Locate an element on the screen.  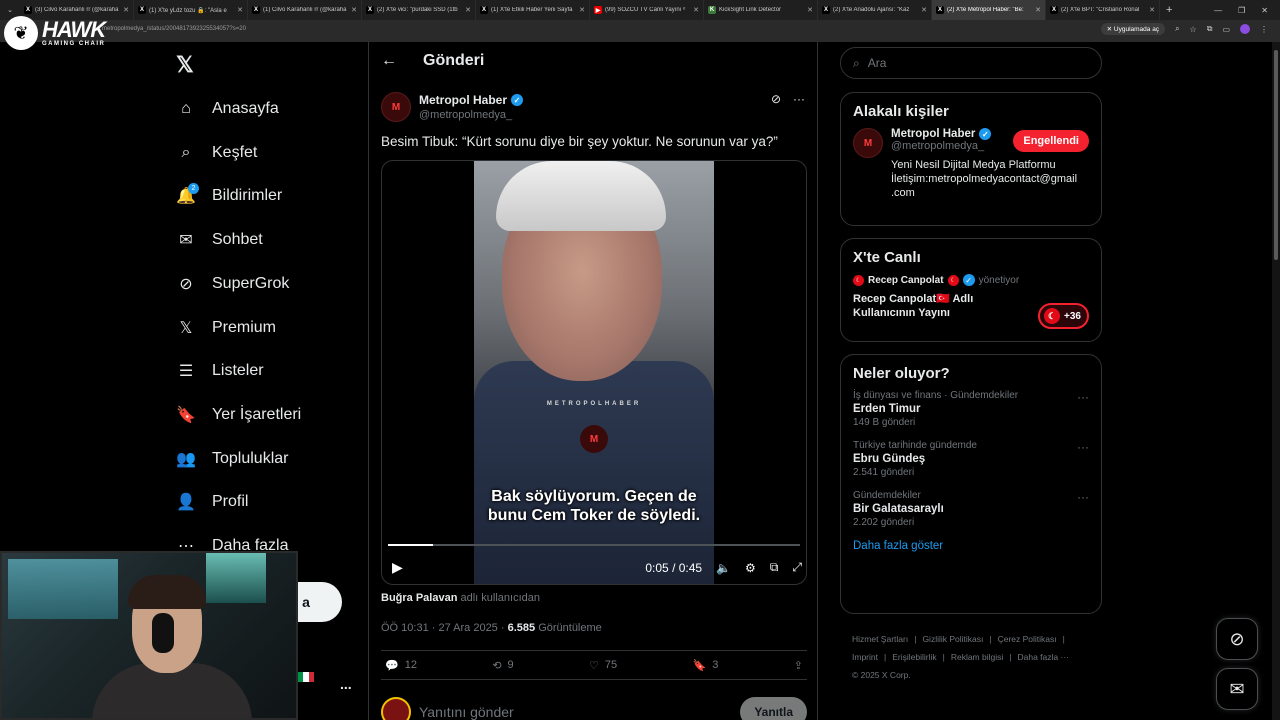
footer-link: Gizlilik Politikası is located at coordinates (952, 639).